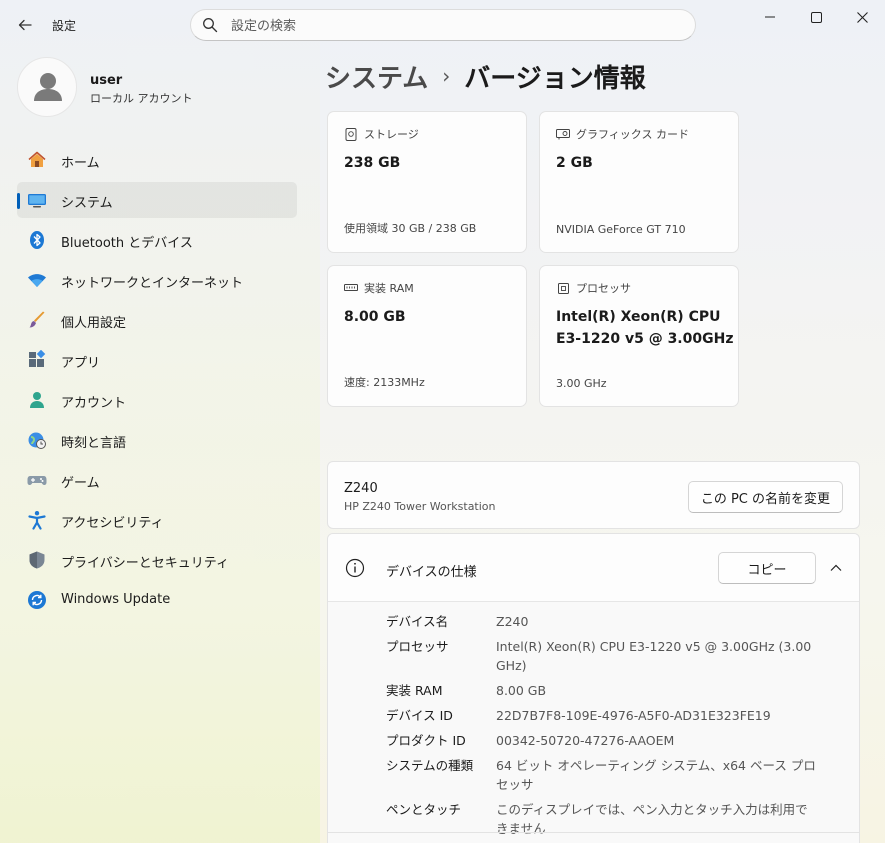  I want to click on sidebar-item-apps: アプリ, so click(157, 360).